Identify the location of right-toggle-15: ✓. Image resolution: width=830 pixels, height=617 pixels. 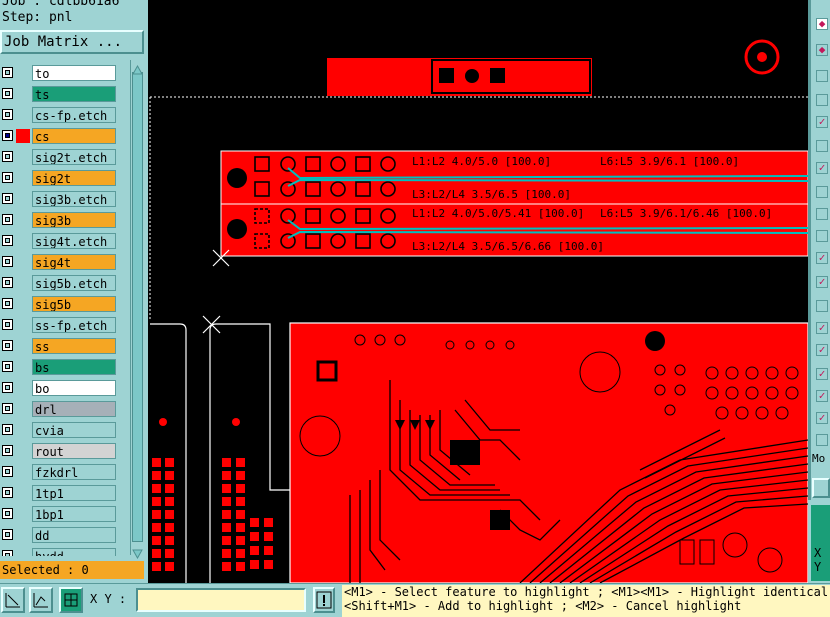
(822, 350).